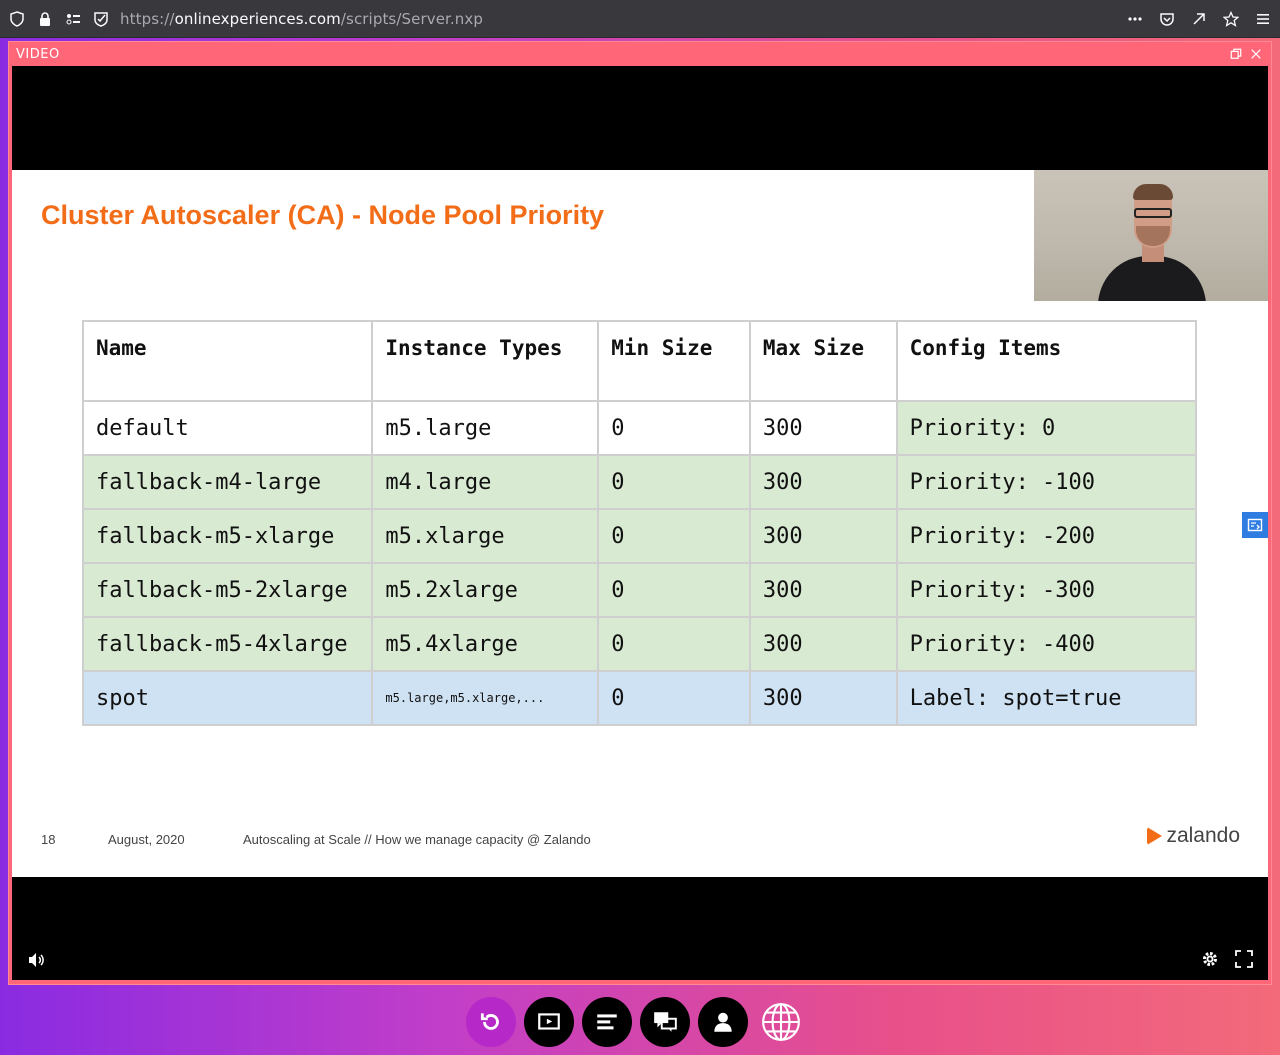 The height and width of the screenshot is (1055, 1280). I want to click on header-name: Name, so click(227, 361).